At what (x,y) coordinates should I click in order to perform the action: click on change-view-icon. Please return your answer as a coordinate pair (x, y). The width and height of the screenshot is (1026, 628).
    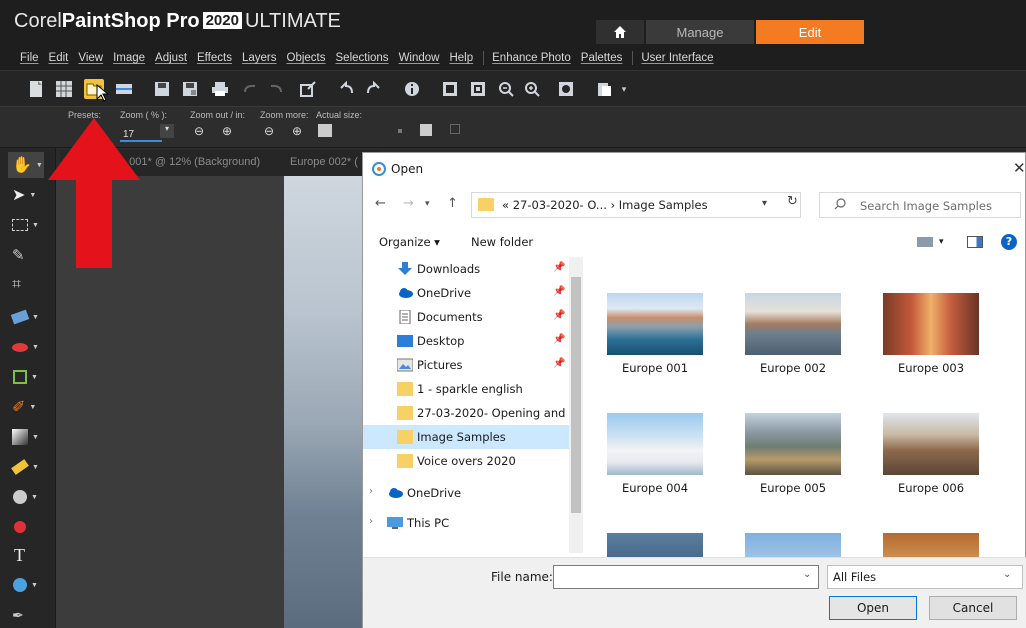
    Looking at the image, I should click on (925, 242).